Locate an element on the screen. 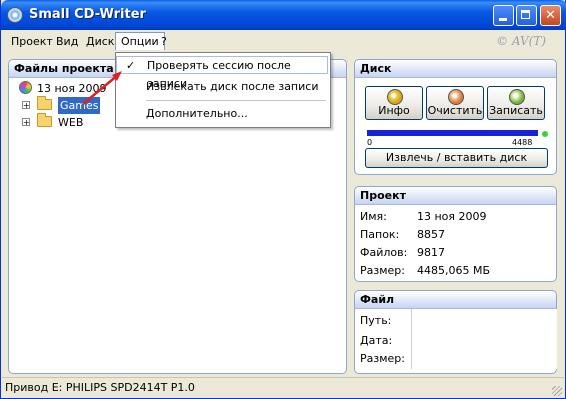 This screenshot has width=566, height=399. maximize-button is located at coordinates (526, 15).